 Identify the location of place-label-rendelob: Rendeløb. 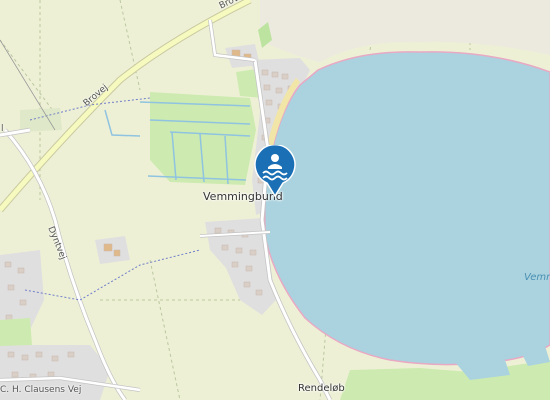
(321, 388).